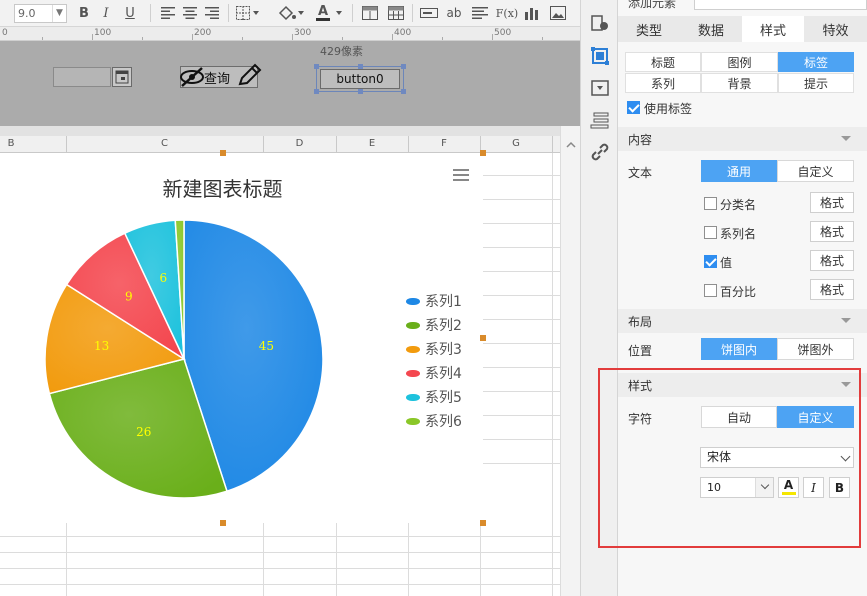  I want to click on align-right-icon, so click(212, 13).